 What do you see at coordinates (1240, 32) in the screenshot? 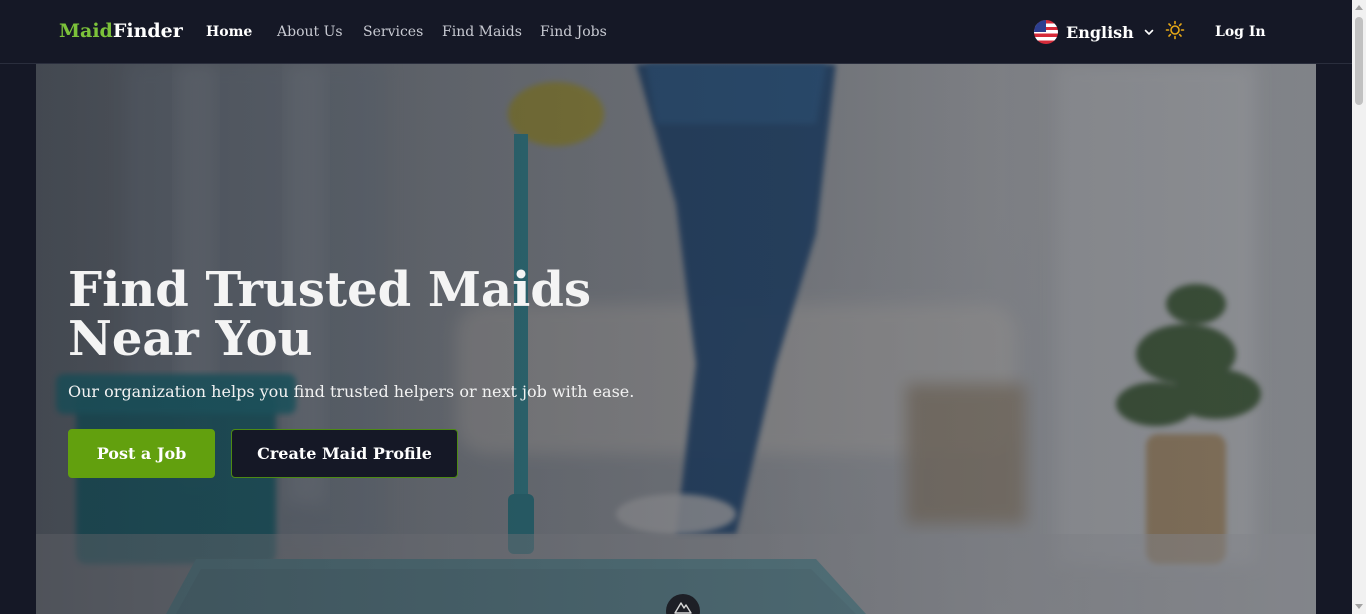
I see `login-link: Log In` at bounding box center [1240, 32].